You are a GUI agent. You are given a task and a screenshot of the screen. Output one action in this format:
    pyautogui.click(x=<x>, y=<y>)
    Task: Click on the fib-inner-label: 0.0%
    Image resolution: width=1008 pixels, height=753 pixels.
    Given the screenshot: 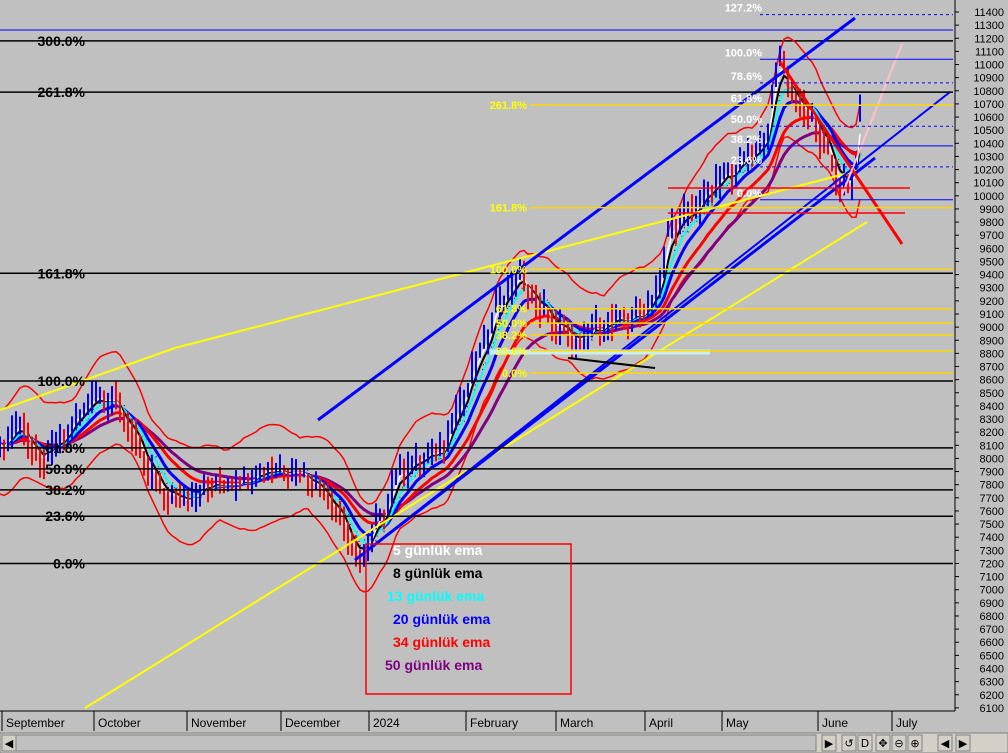 What is the action you would take?
    pyautogui.click(x=749, y=194)
    